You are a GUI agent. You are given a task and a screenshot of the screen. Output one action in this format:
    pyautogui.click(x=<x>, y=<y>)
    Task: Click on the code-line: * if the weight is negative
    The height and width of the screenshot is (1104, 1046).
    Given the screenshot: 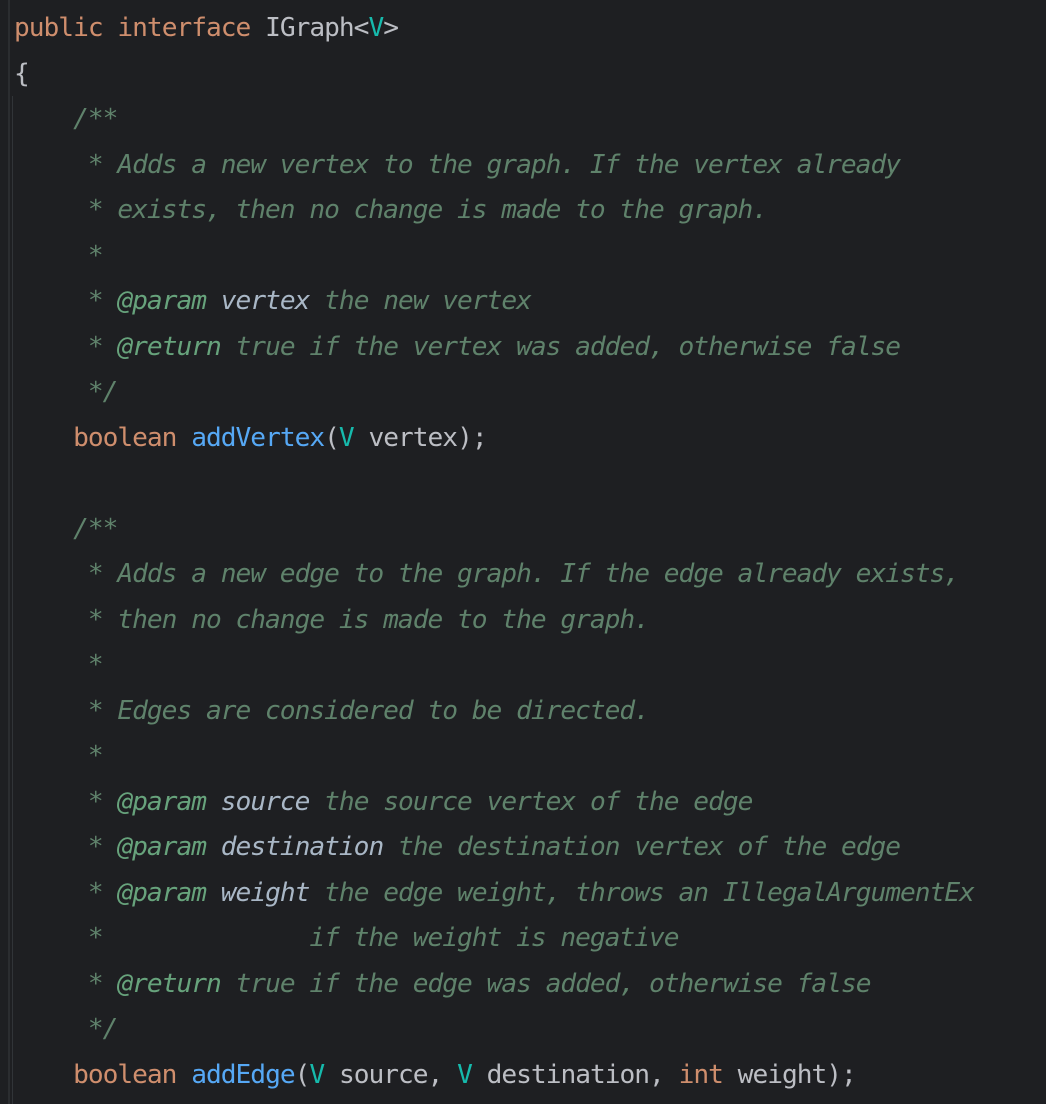 What is the action you would take?
    pyautogui.click(x=494, y=939)
    